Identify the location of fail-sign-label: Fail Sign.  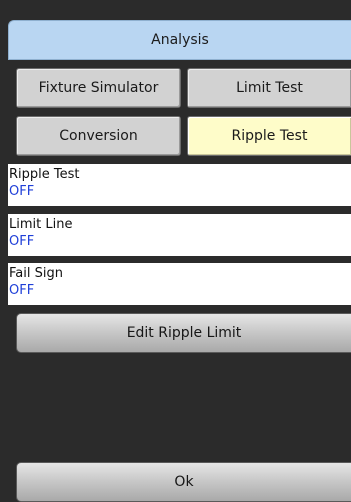
(36, 273).